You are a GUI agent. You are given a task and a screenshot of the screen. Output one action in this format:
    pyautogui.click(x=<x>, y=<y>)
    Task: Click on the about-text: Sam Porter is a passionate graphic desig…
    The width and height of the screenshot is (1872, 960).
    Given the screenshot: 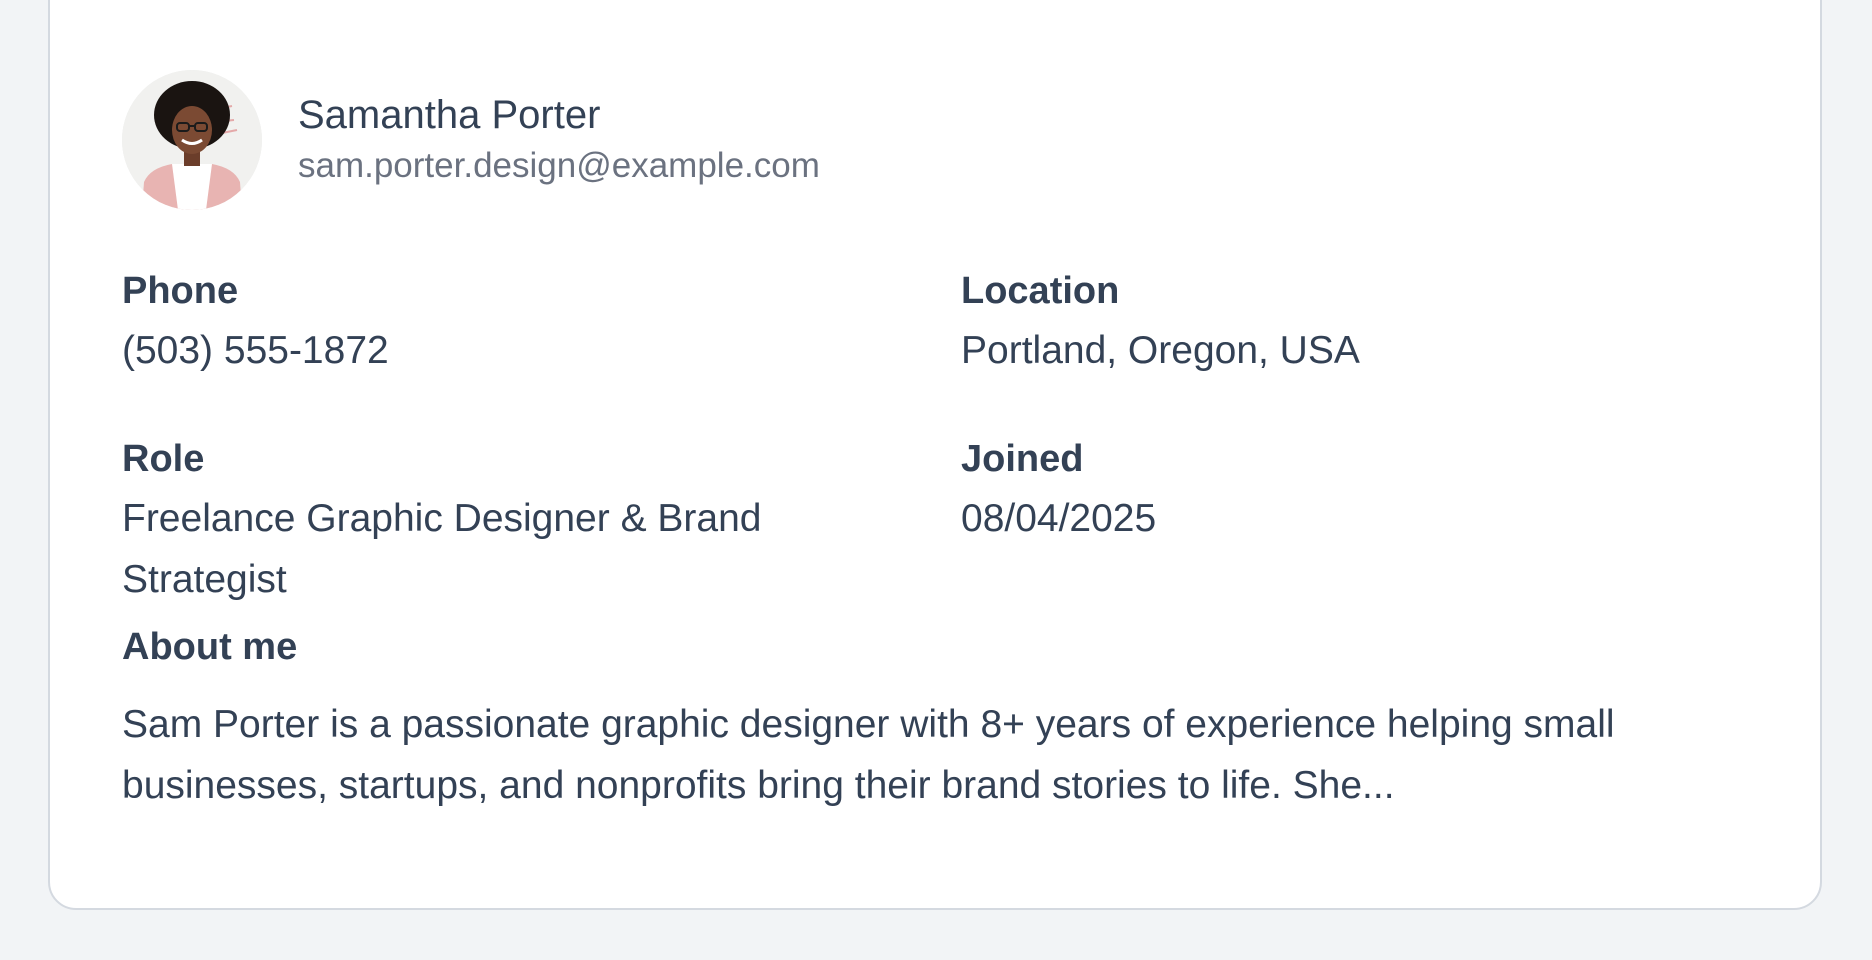 What is the action you would take?
    pyautogui.click(x=868, y=755)
    